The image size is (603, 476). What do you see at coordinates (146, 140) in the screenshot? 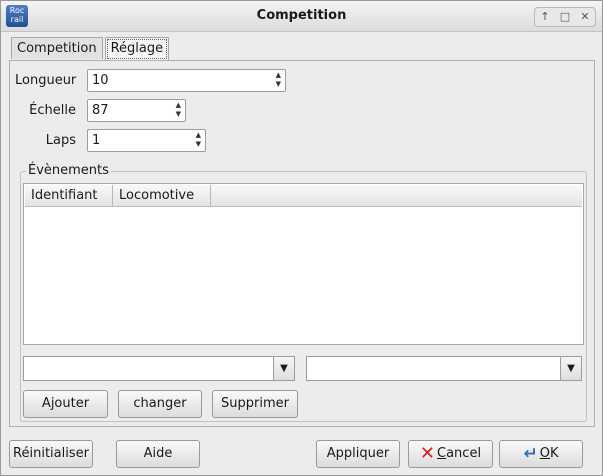
I see `laps-spinner: 1 ▲ ▼` at bounding box center [146, 140].